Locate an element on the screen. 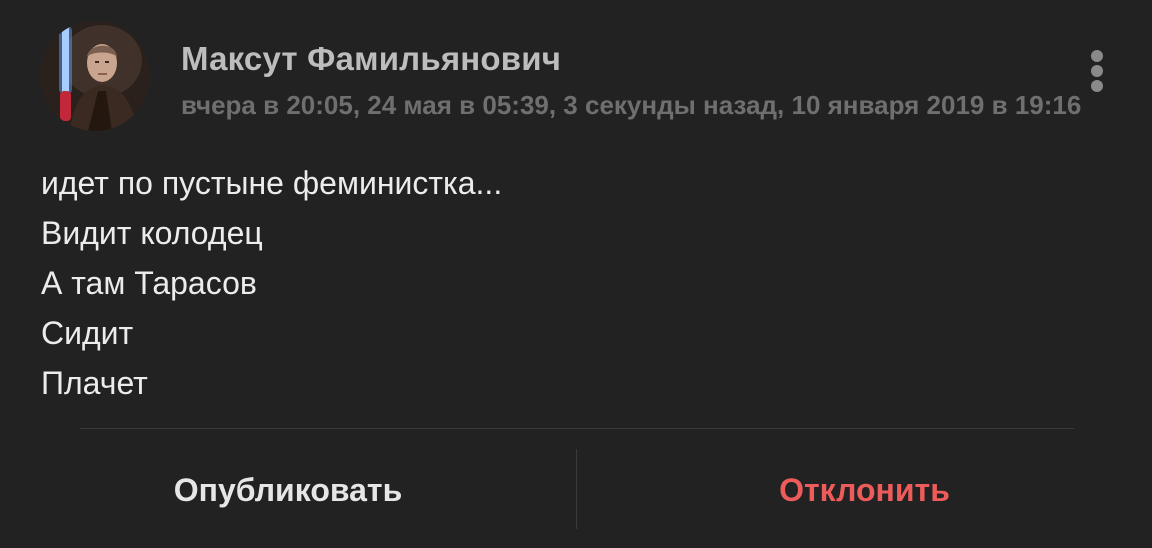  post-line: Видит колодец is located at coordinates (152, 233).